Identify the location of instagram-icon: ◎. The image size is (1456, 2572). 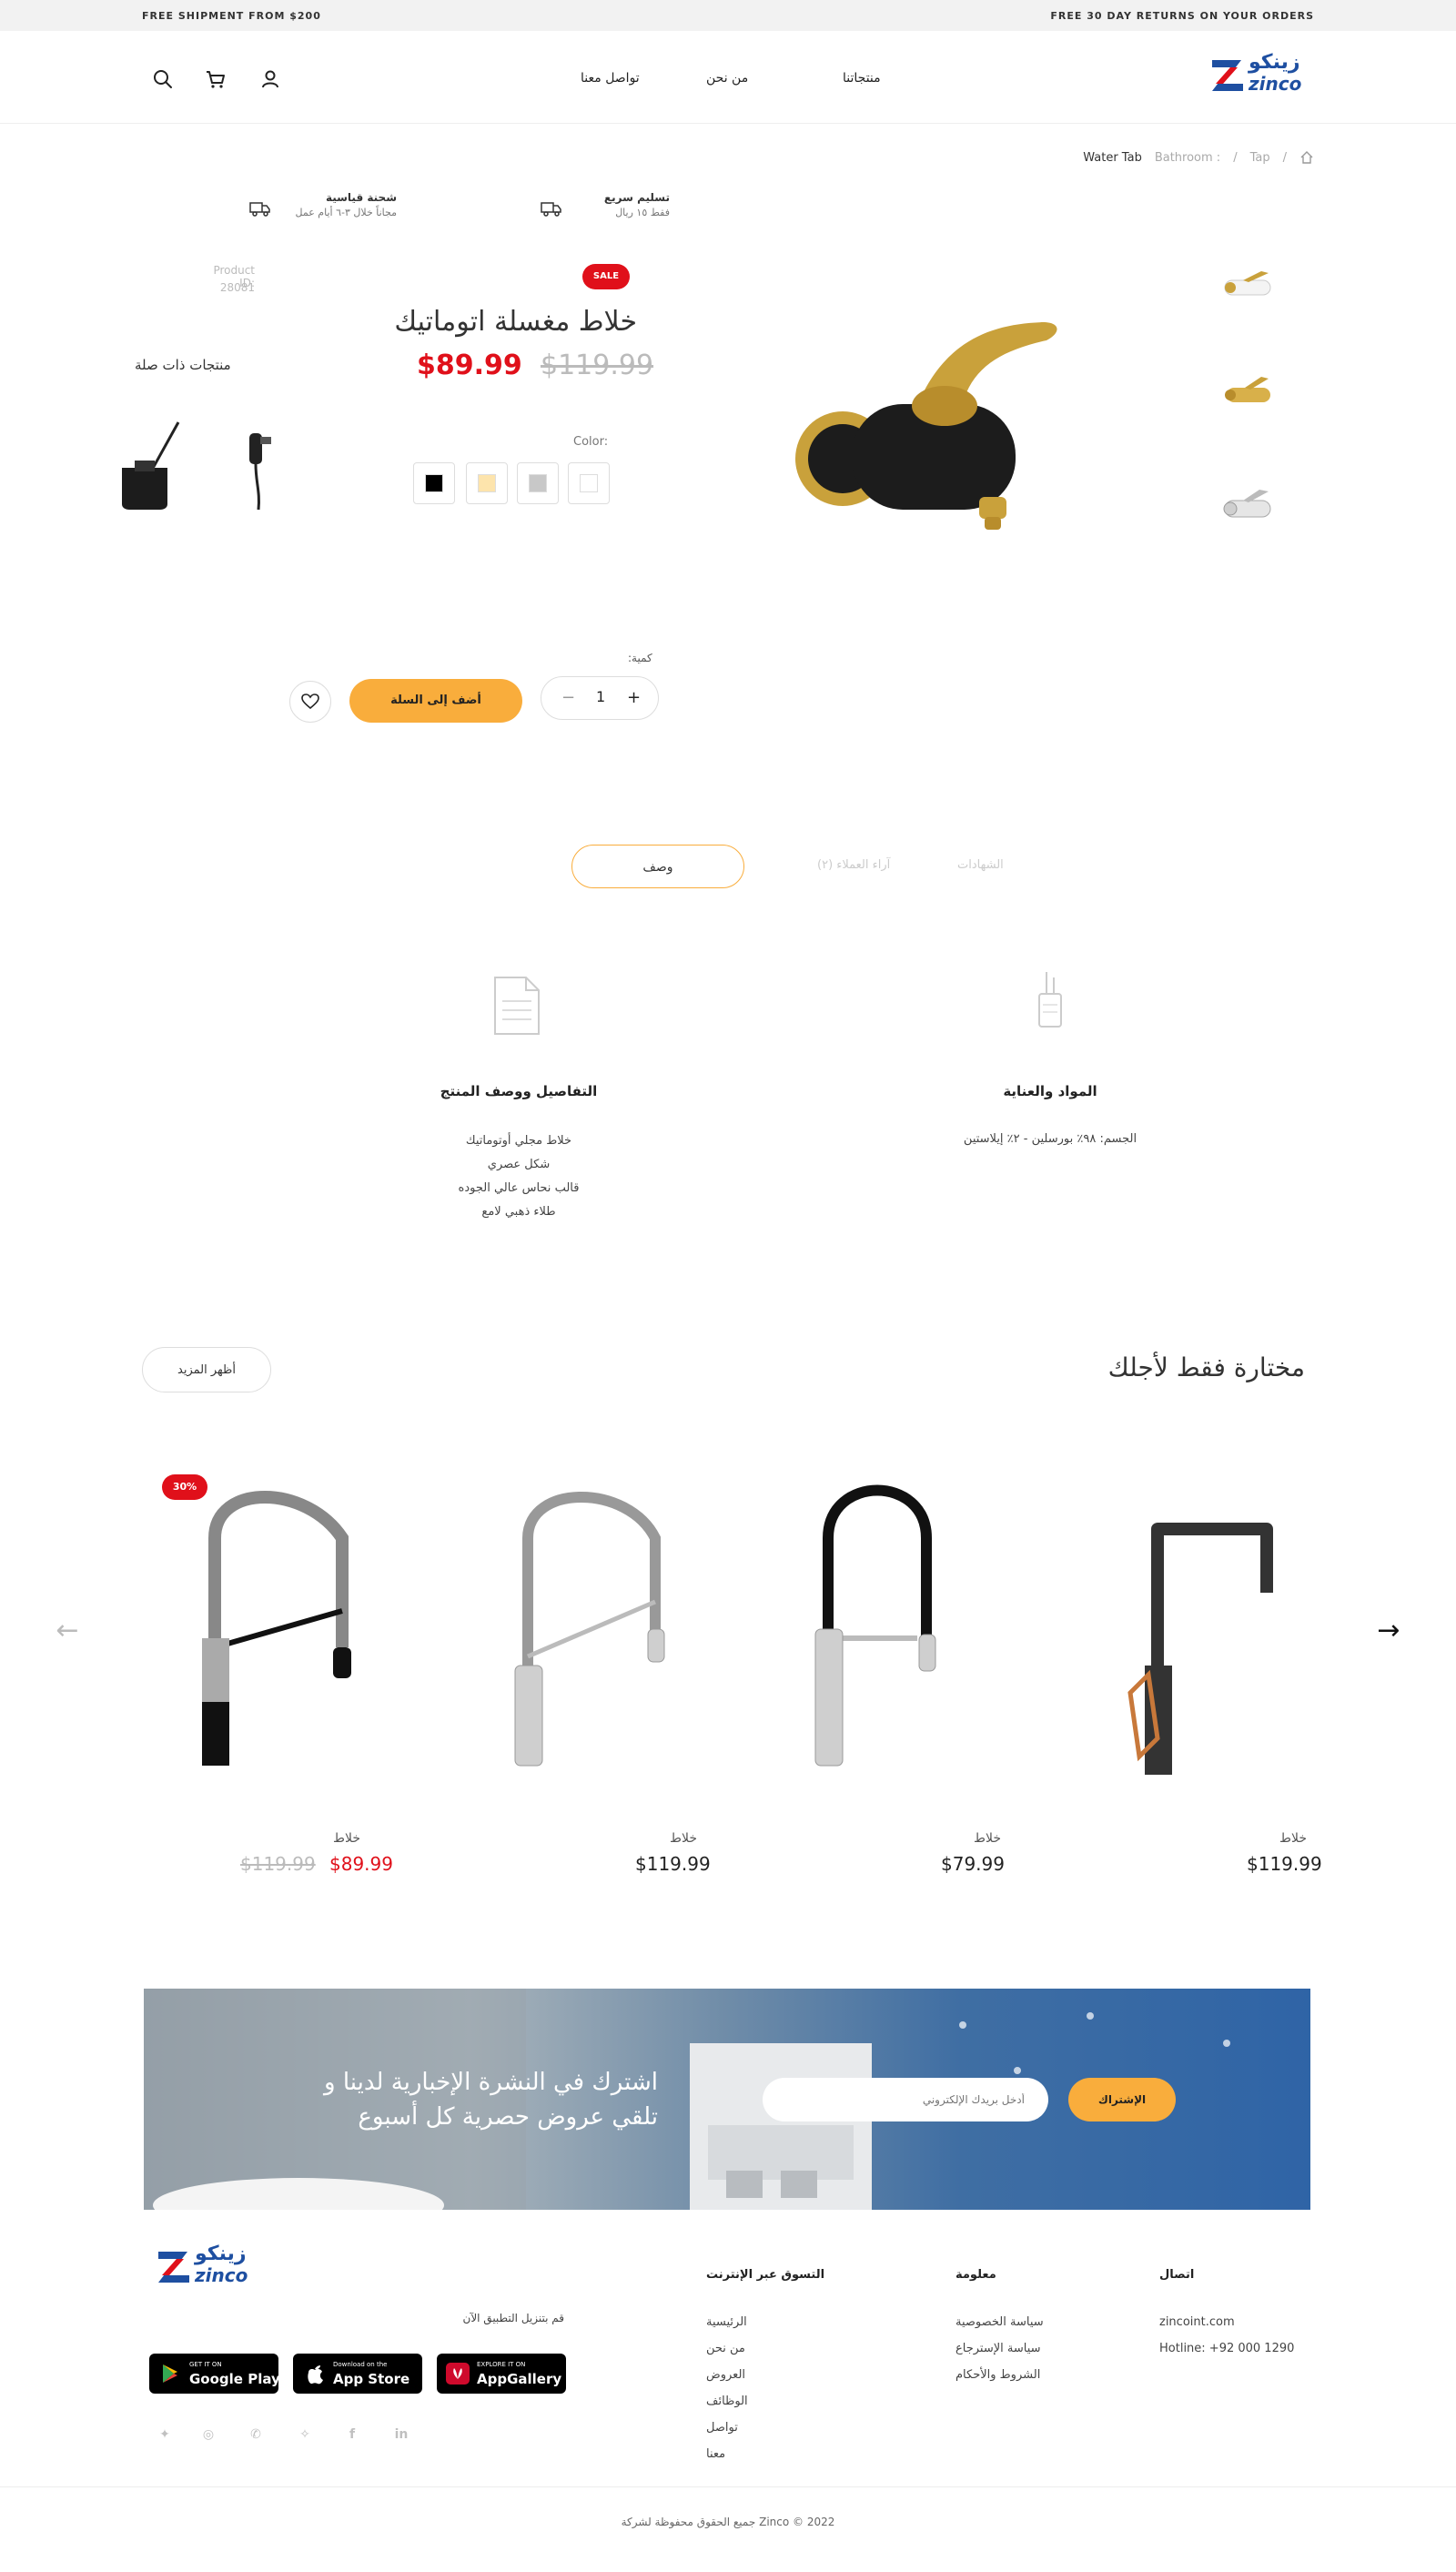
(208, 2435).